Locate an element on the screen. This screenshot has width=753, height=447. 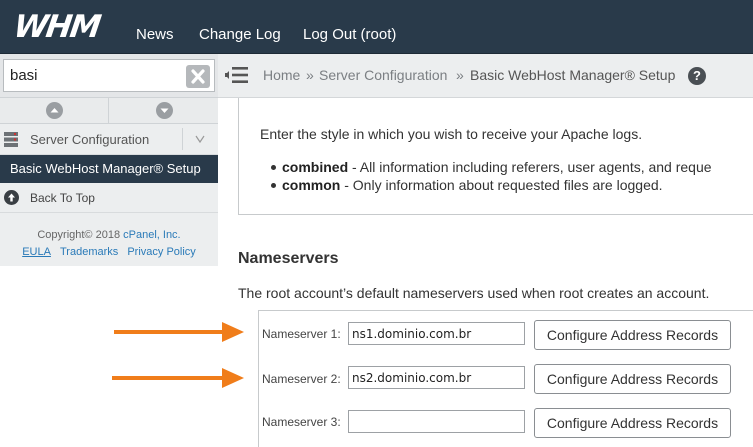
server-icon is located at coordinates (11, 139).